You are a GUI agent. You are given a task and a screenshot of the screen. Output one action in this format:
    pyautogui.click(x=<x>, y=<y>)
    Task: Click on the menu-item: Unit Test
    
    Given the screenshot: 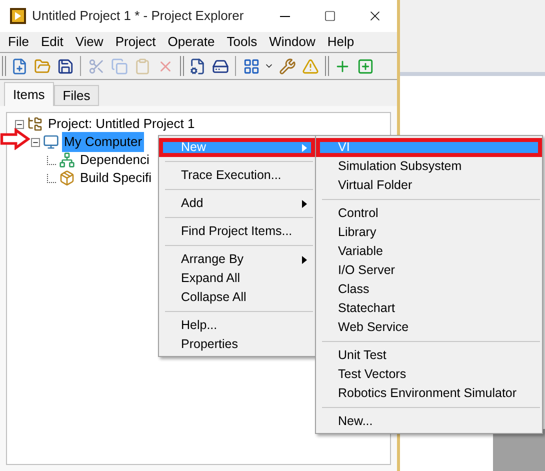 What is the action you would take?
    pyautogui.click(x=429, y=355)
    